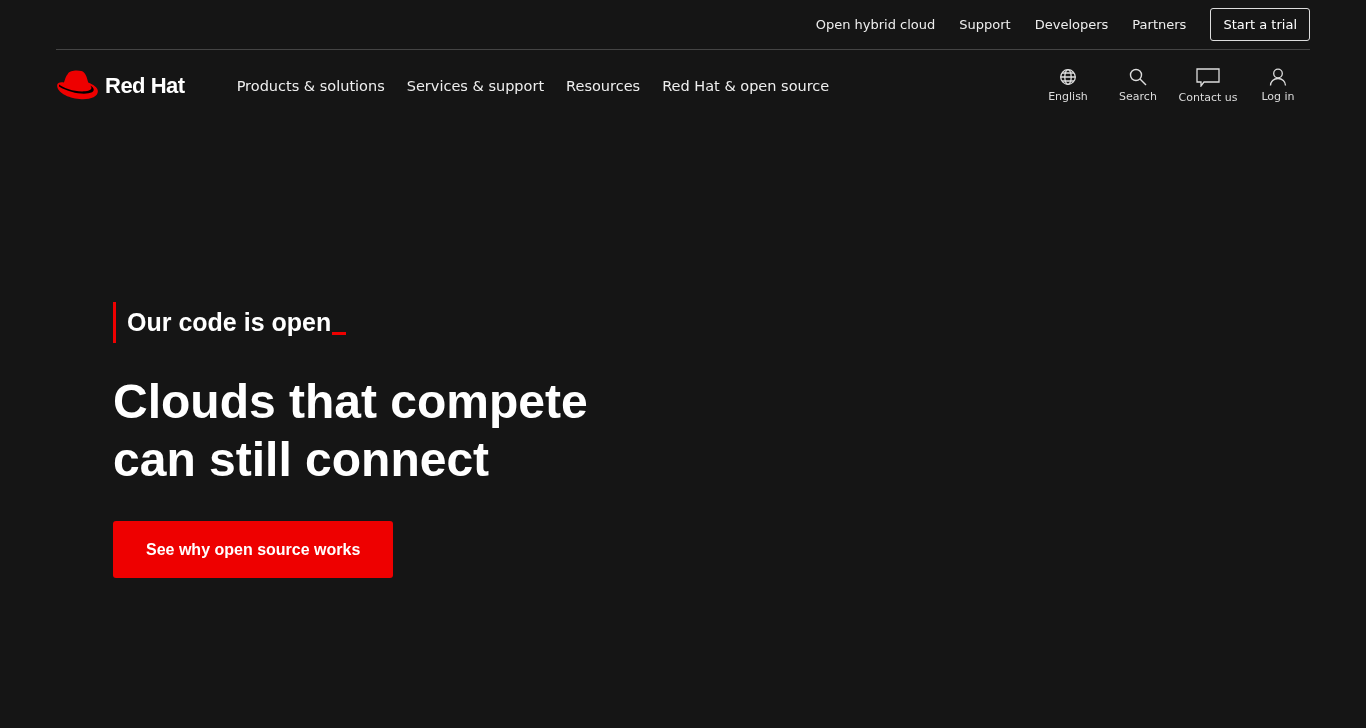 The image size is (1366, 728). What do you see at coordinates (603, 86) in the screenshot?
I see `main-nav-link: Resources` at bounding box center [603, 86].